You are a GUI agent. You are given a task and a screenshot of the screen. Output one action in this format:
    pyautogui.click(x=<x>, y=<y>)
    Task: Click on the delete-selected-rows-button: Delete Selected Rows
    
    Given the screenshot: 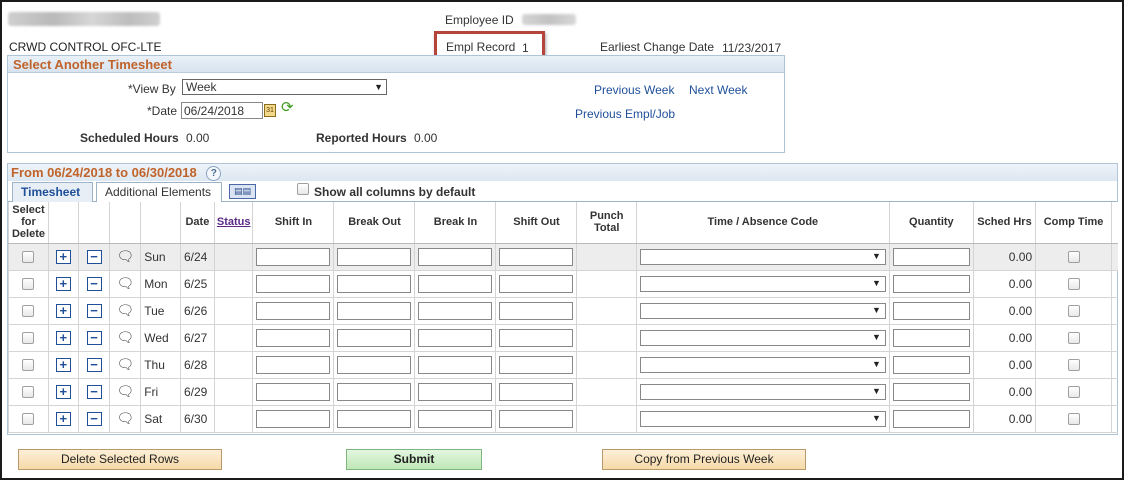 What is the action you would take?
    pyautogui.click(x=120, y=459)
    